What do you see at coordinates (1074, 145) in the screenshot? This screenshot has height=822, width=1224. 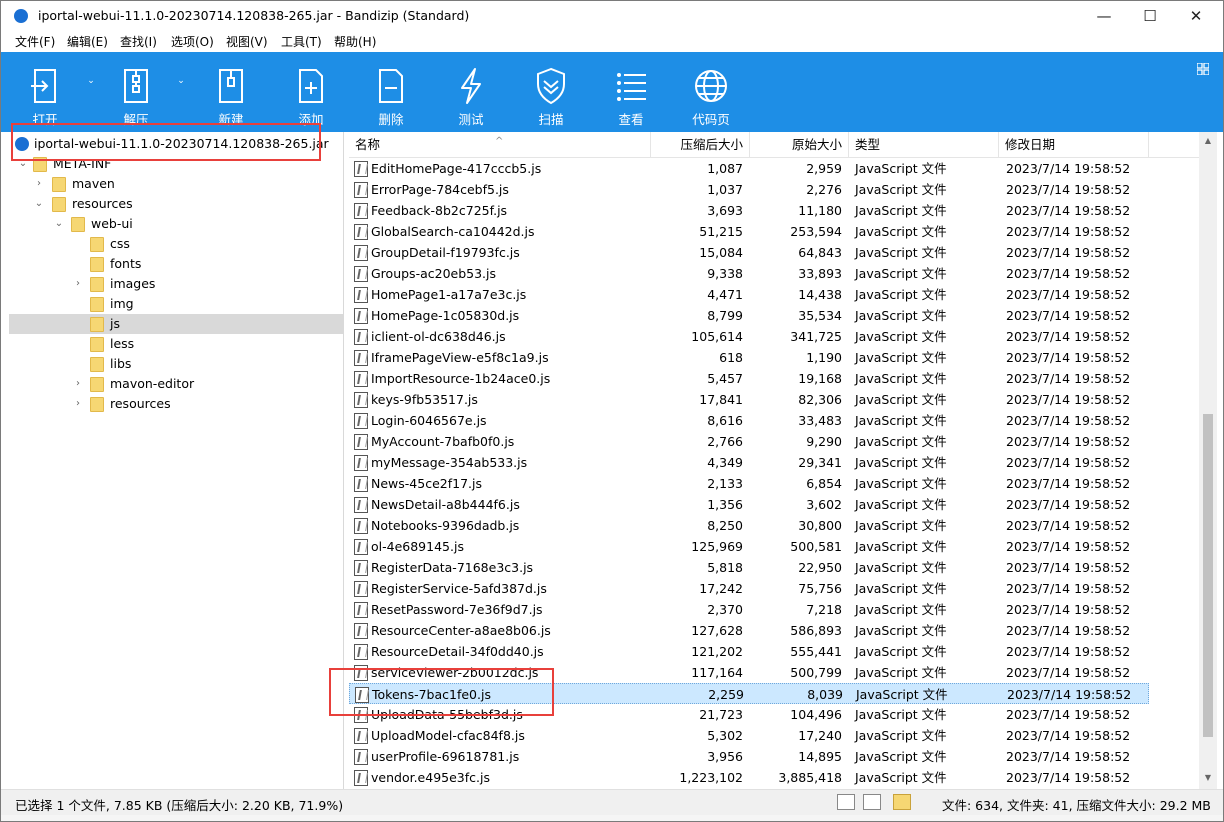 I see `column-header-modified: 修改日期` at bounding box center [1074, 145].